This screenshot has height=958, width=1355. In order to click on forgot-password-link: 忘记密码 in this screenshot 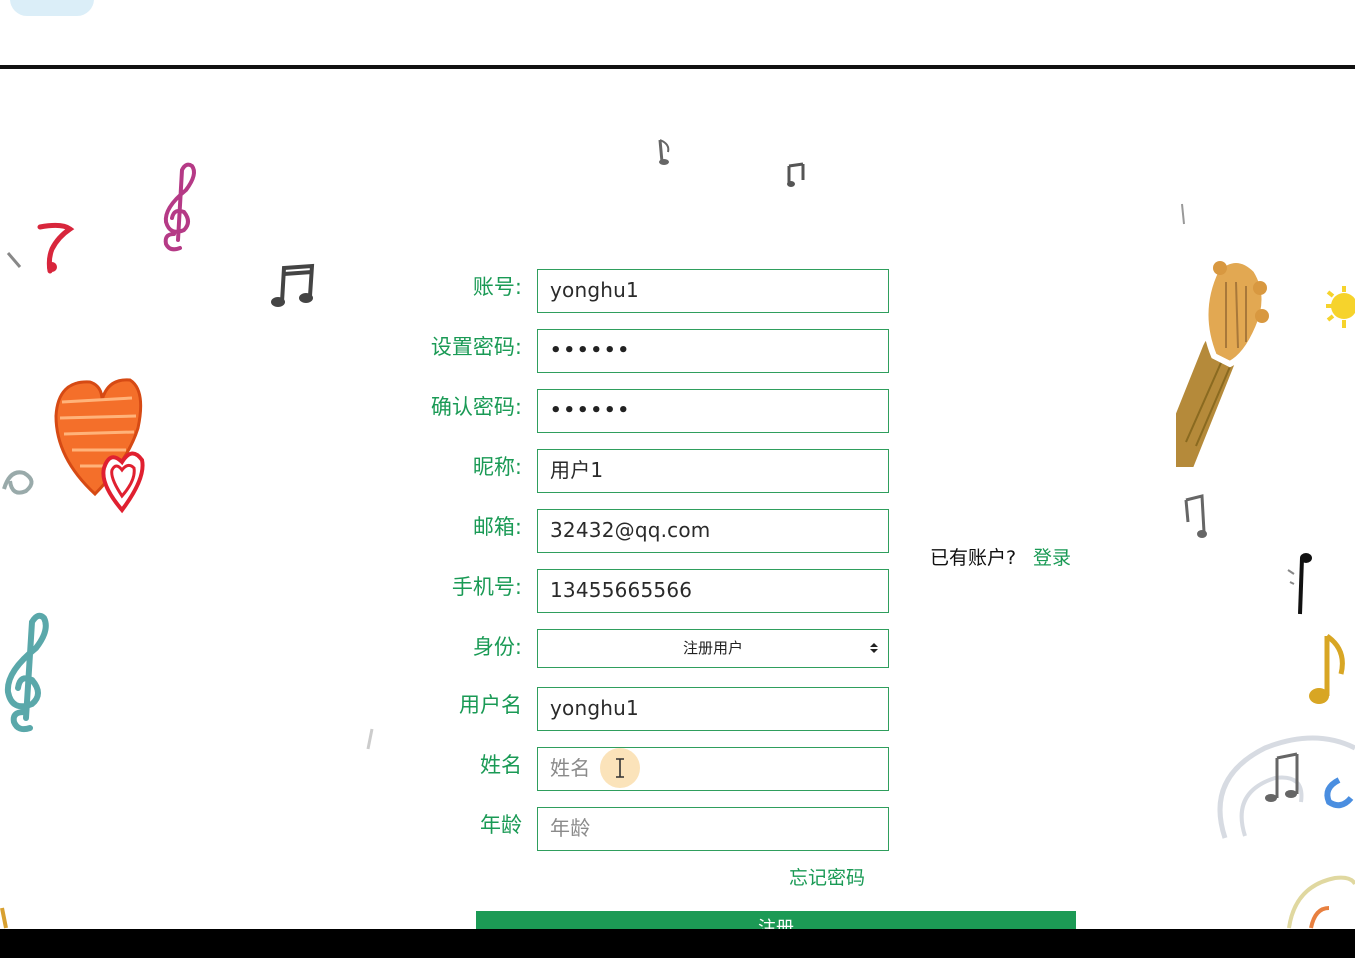, I will do `click(827, 876)`.